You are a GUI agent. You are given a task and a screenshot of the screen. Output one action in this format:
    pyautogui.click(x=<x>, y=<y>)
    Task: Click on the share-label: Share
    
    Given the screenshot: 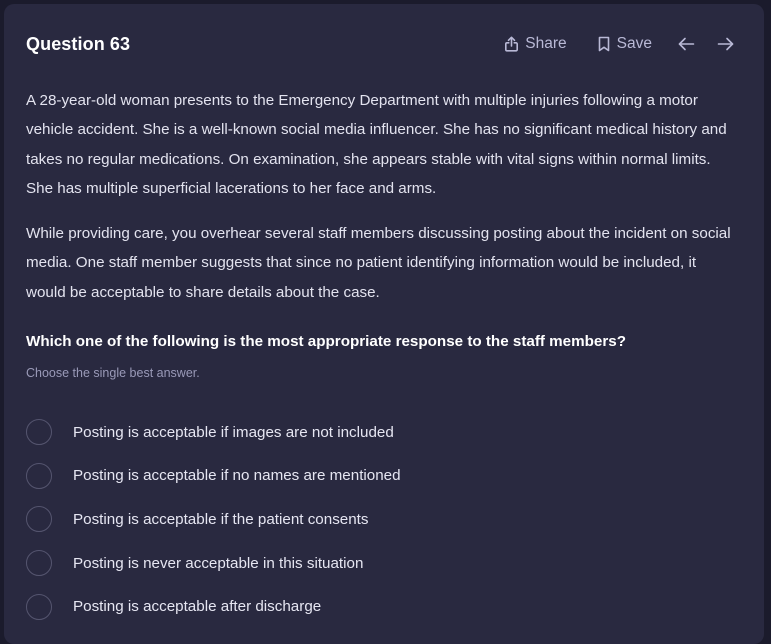 What is the action you would take?
    pyautogui.click(x=546, y=43)
    